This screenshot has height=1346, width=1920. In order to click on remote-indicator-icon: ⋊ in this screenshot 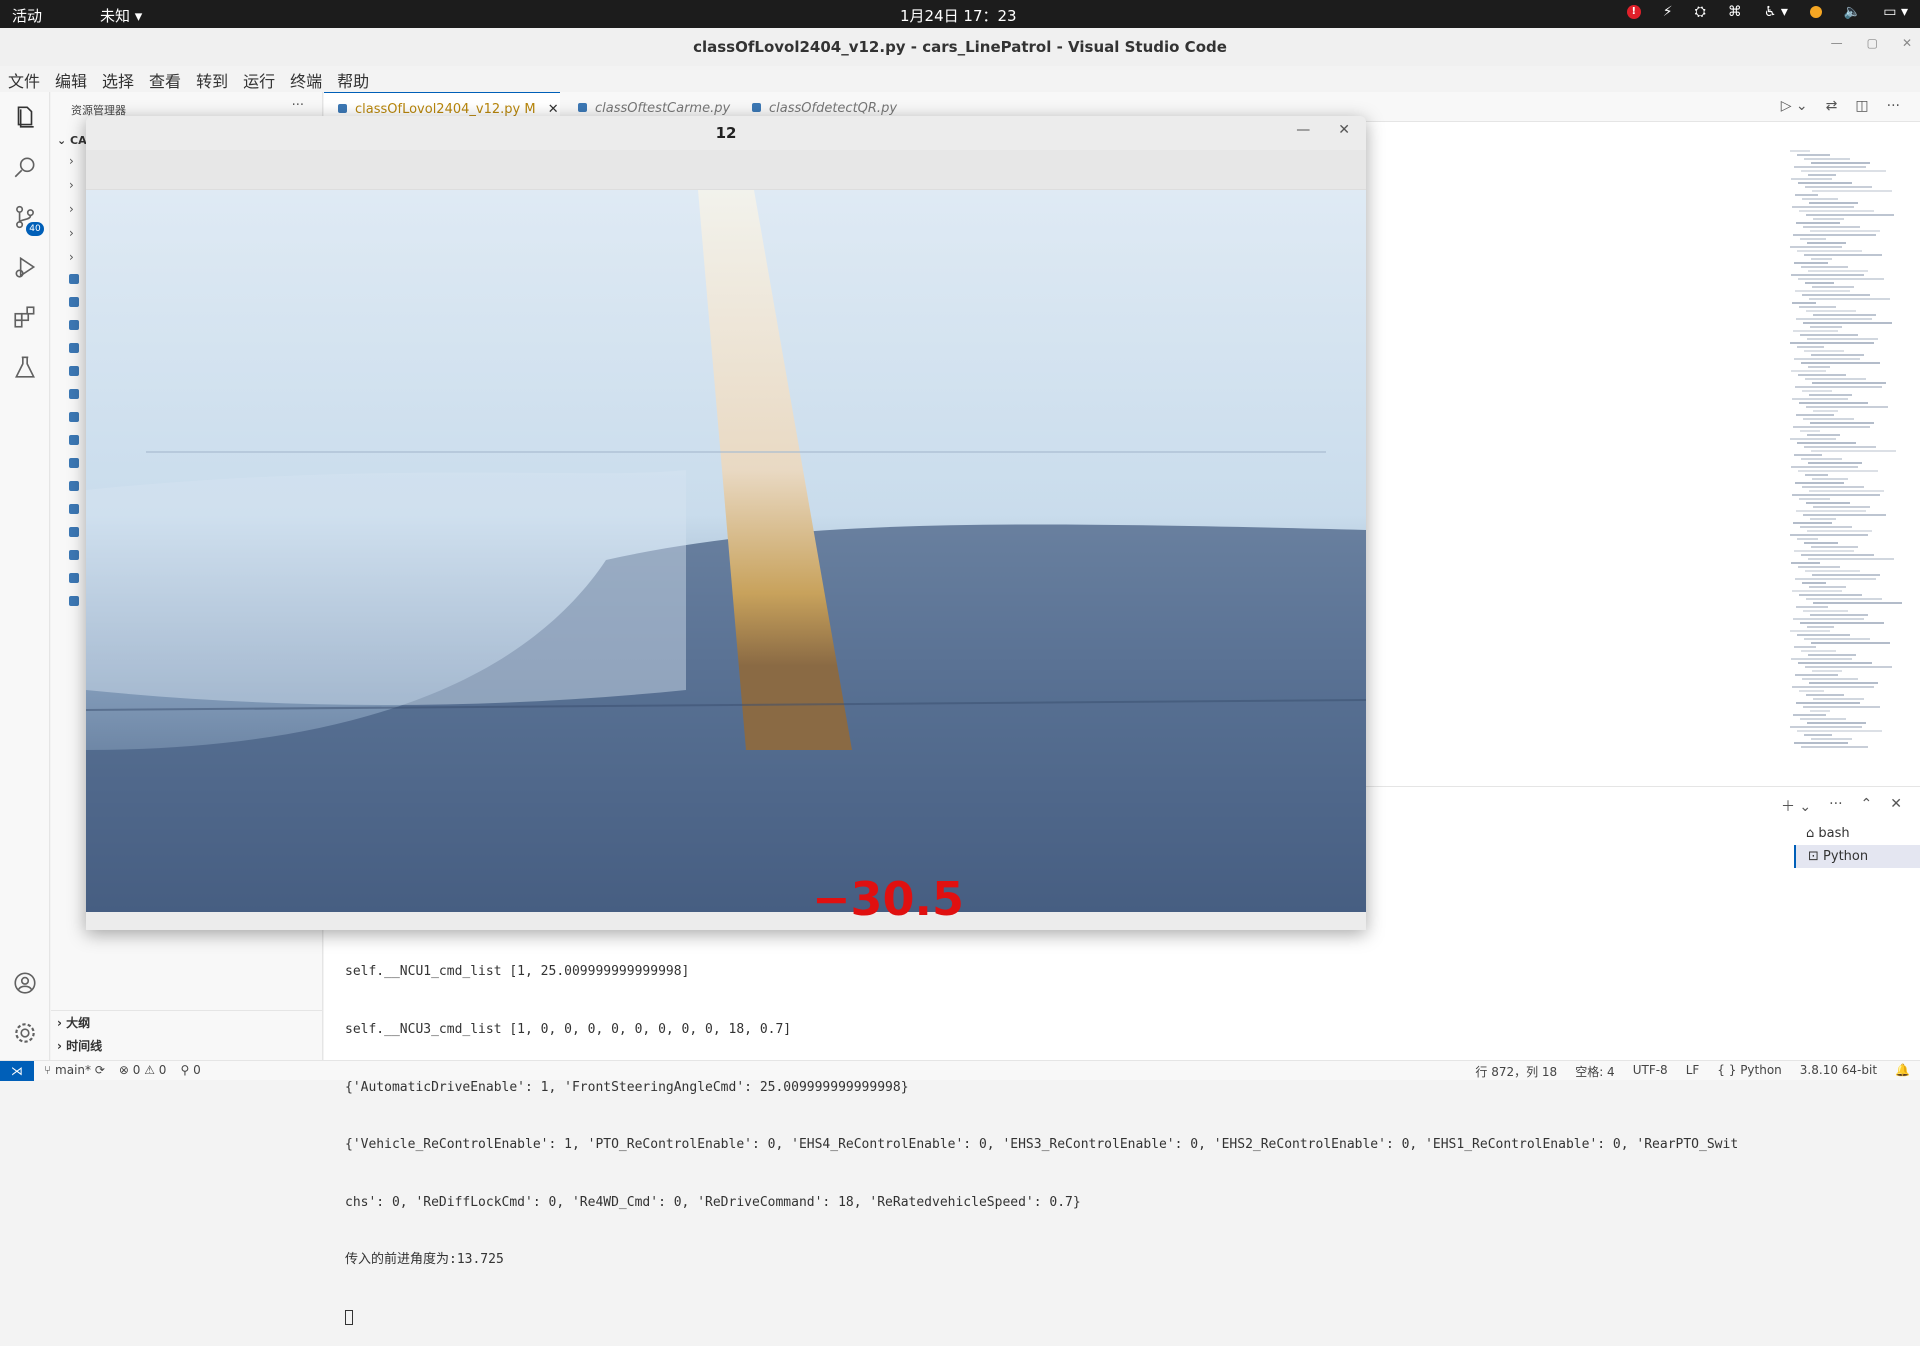, I will do `click(17, 1071)`.